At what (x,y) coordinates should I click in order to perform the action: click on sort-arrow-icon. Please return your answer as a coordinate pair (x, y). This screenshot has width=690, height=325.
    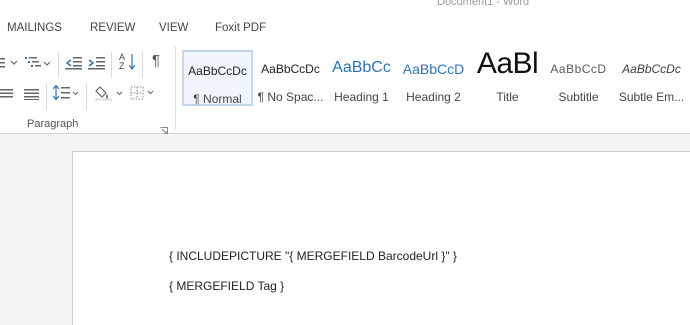
    Looking at the image, I should click on (132, 62).